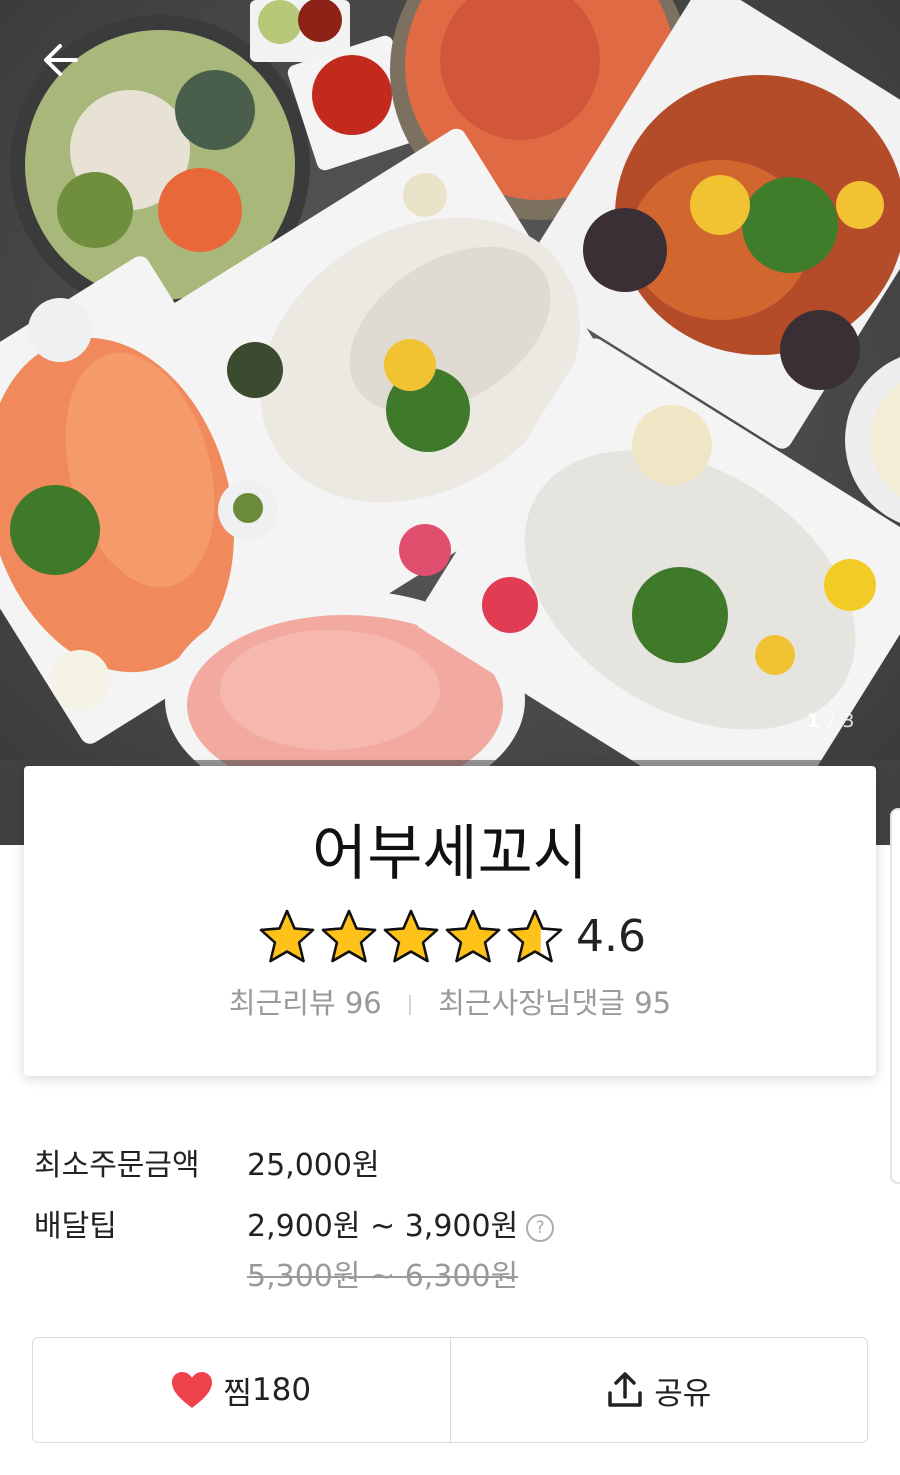 The height and width of the screenshot is (1475, 900). What do you see at coordinates (383, 1226) in the screenshot?
I see `delivery-tip-value: 2,900원 ~ 3,900원` at bounding box center [383, 1226].